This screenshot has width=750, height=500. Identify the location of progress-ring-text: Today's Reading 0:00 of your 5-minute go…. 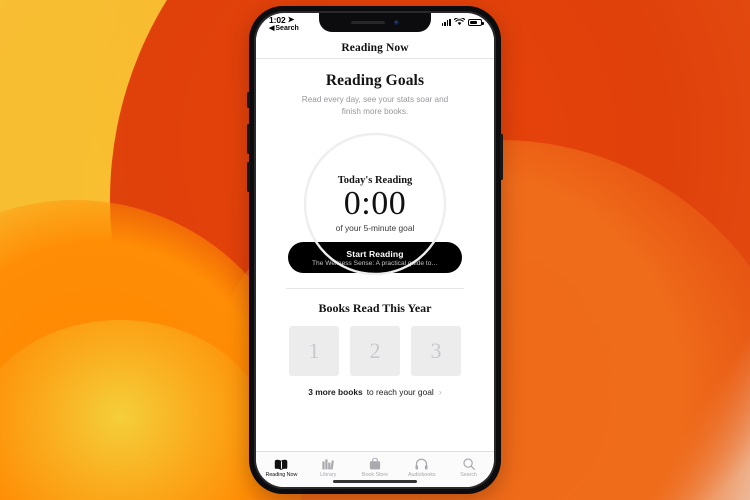
(375, 210).